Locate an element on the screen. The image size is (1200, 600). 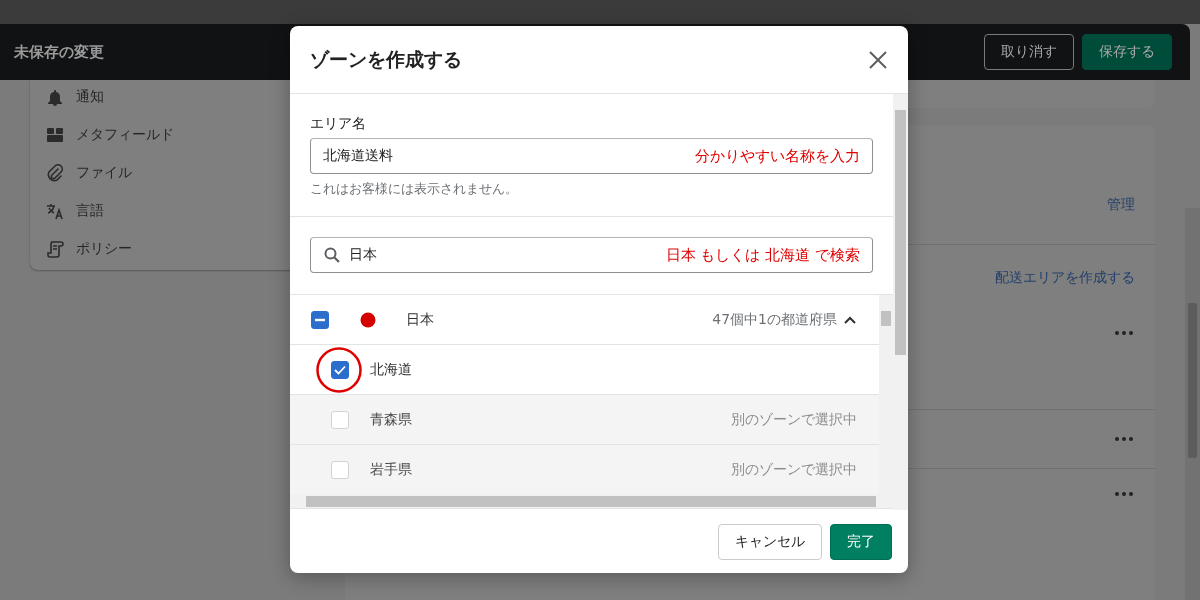
annotation-text: 日本 もしくは 北海道 で検索 is located at coordinates (762, 255).